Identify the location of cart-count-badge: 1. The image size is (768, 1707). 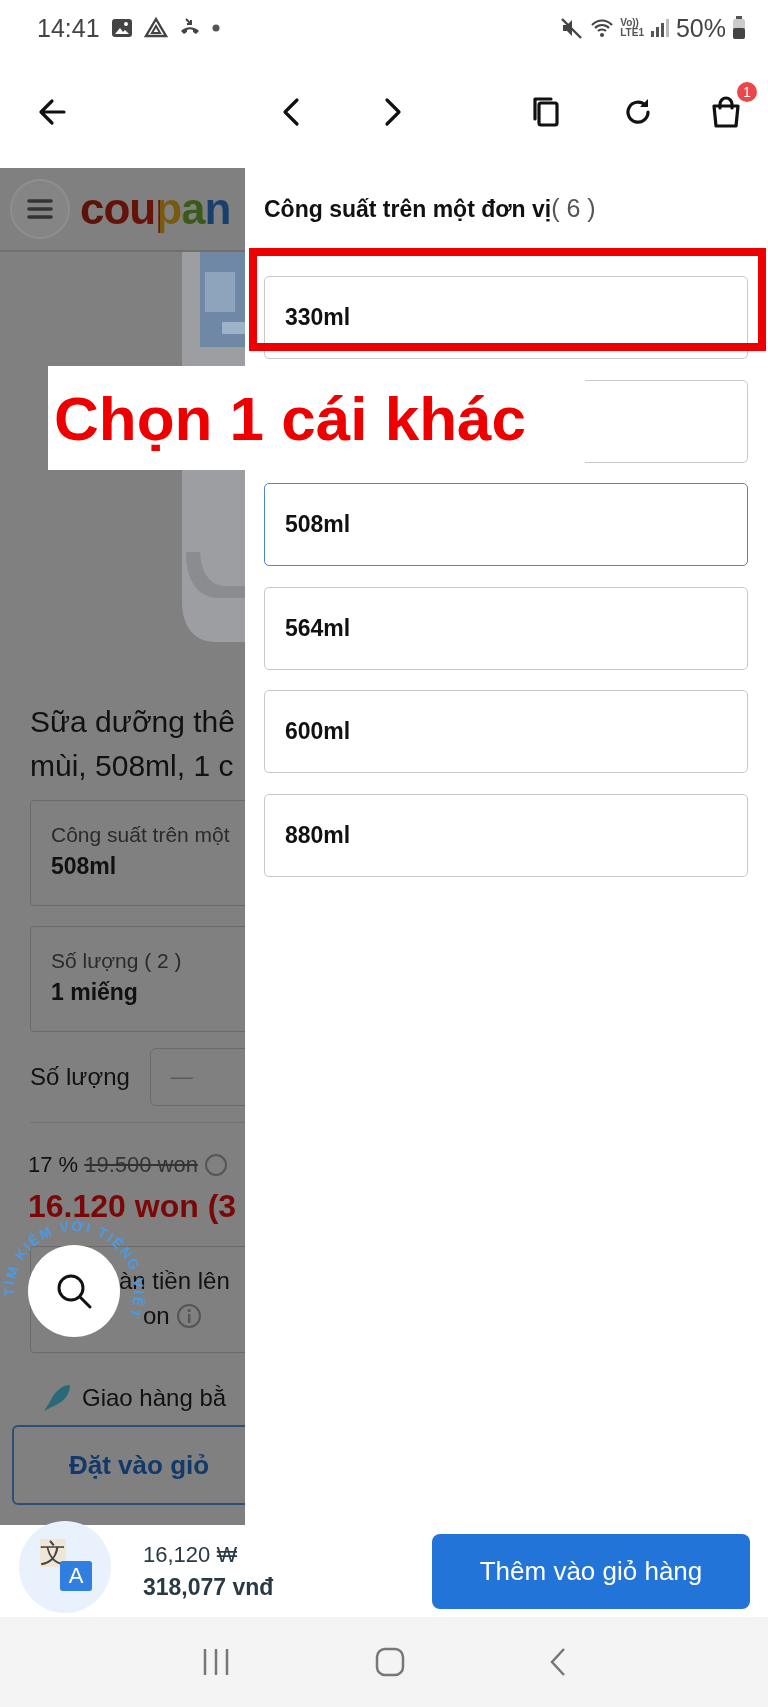
(747, 92).